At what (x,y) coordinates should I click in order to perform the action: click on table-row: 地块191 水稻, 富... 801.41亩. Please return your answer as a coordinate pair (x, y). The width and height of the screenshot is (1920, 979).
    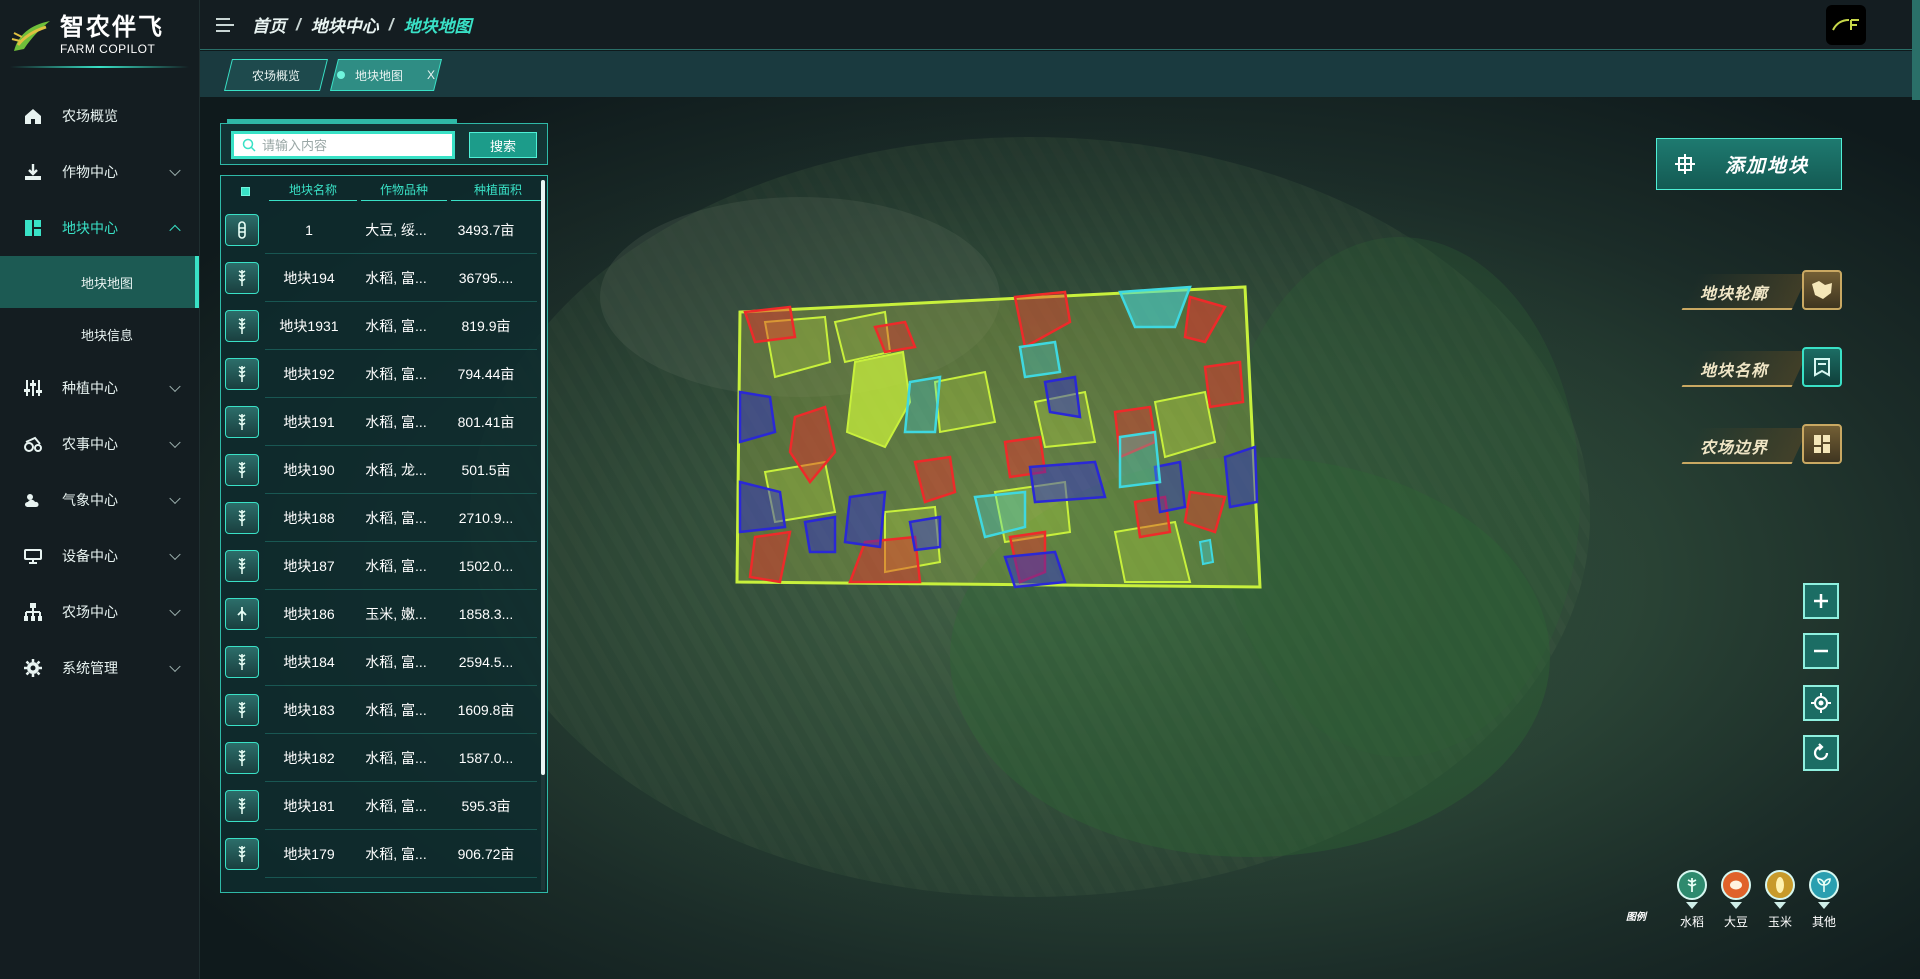
    Looking at the image, I should click on (381, 422).